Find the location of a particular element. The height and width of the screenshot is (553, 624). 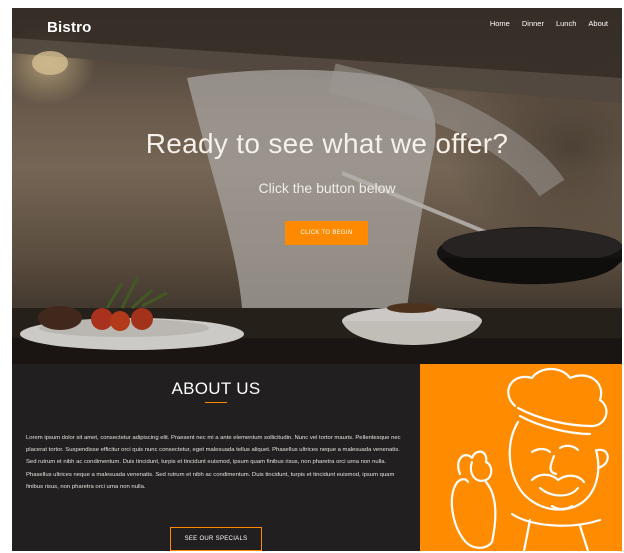

hero-subline: Click the button below is located at coordinates (327, 188).